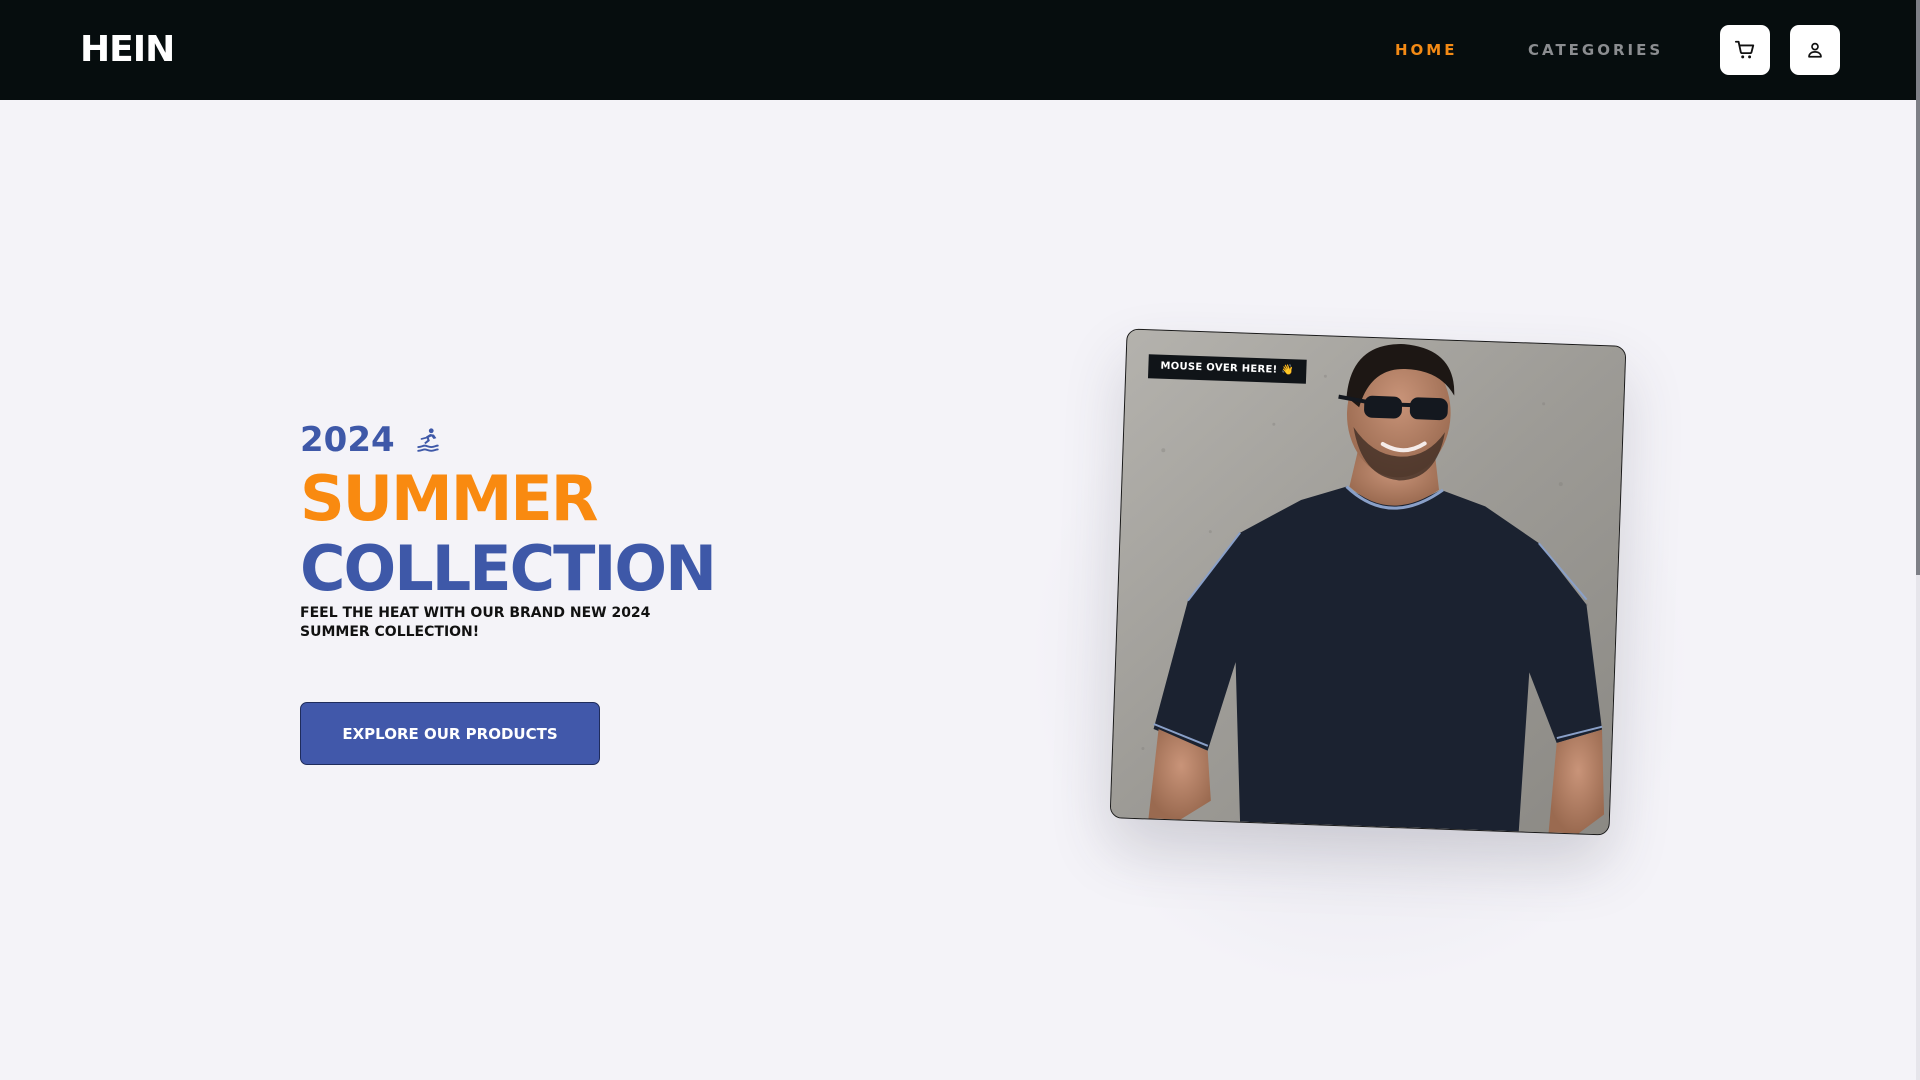 Image resolution: width=1920 pixels, height=1080 pixels. What do you see at coordinates (127, 50) in the screenshot?
I see `brand-logo: HEIN` at bounding box center [127, 50].